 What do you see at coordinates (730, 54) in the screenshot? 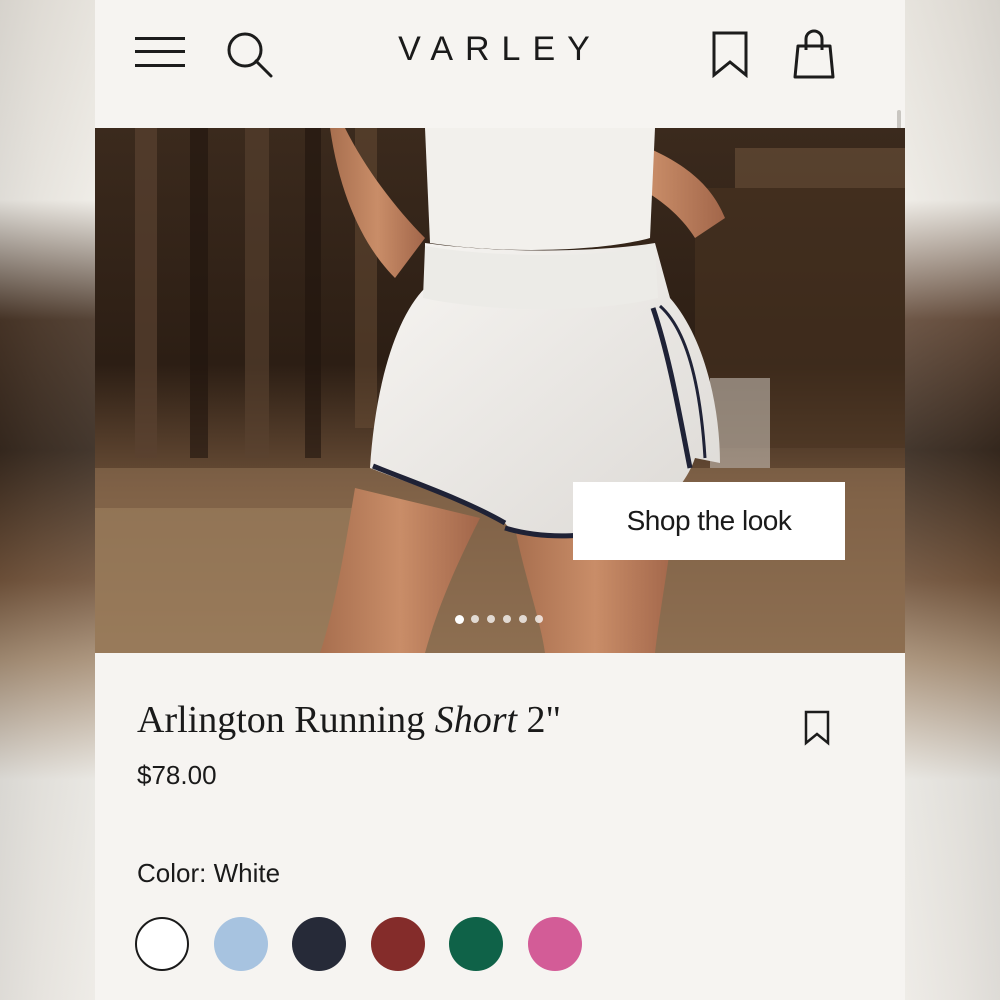
I see `bookmark-icon` at bounding box center [730, 54].